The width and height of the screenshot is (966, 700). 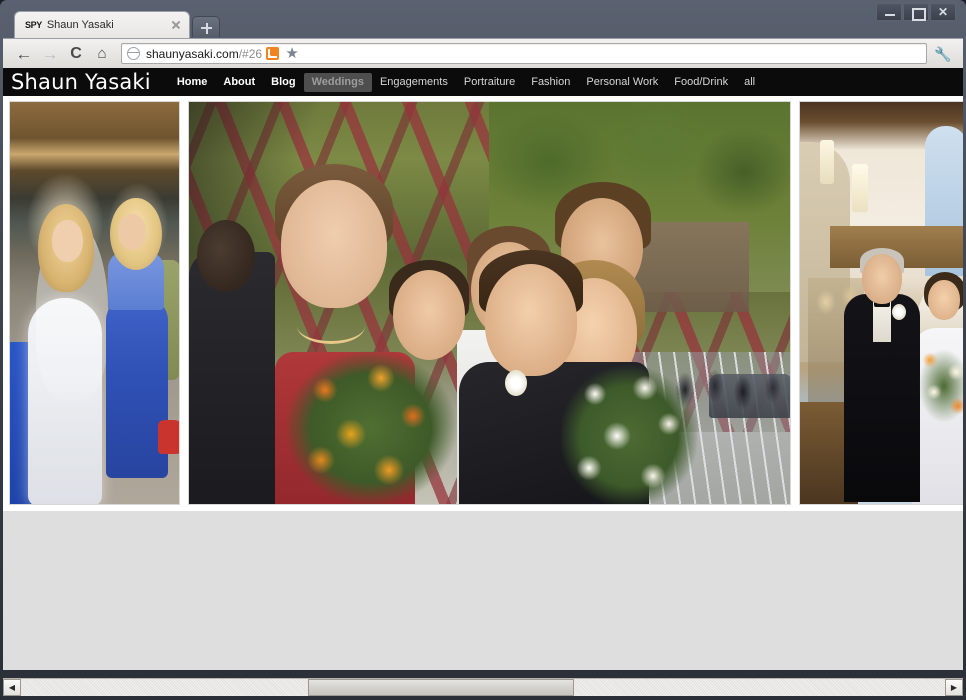 What do you see at coordinates (81, 82) in the screenshot?
I see `site-logo: Shaun Yasaki` at bounding box center [81, 82].